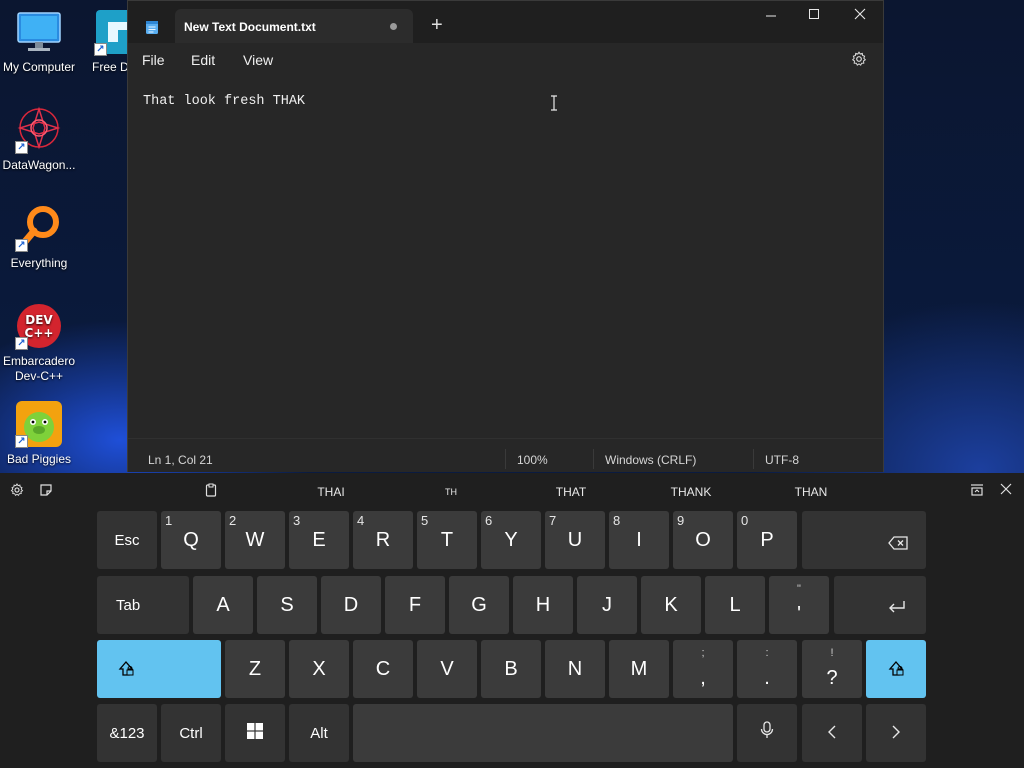  I want to click on key-alt-label: ;, so click(703, 653).